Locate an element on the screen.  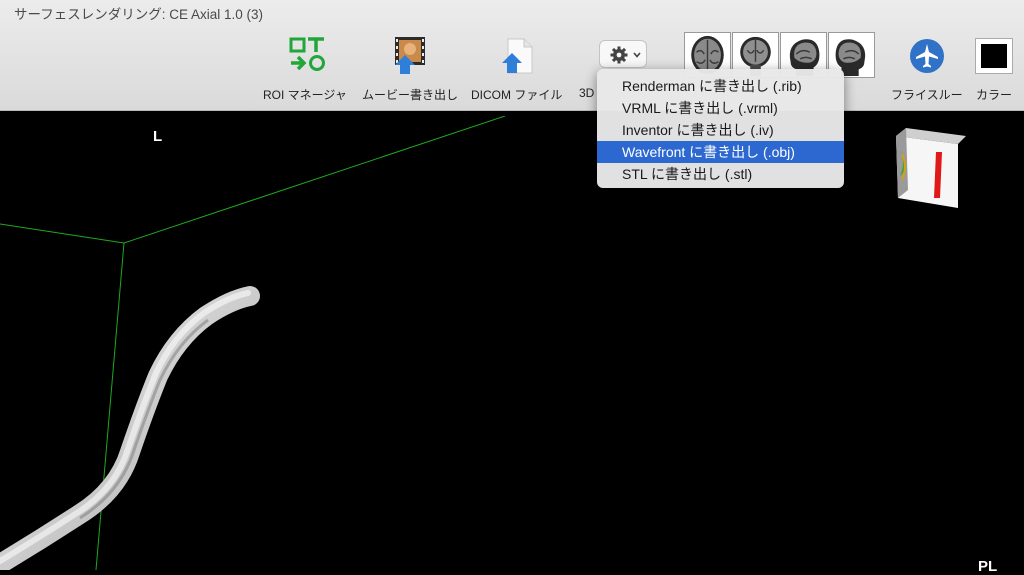
menu-item-wavefront: Wavefront に書き出し (.obj) is located at coordinates (720, 152).